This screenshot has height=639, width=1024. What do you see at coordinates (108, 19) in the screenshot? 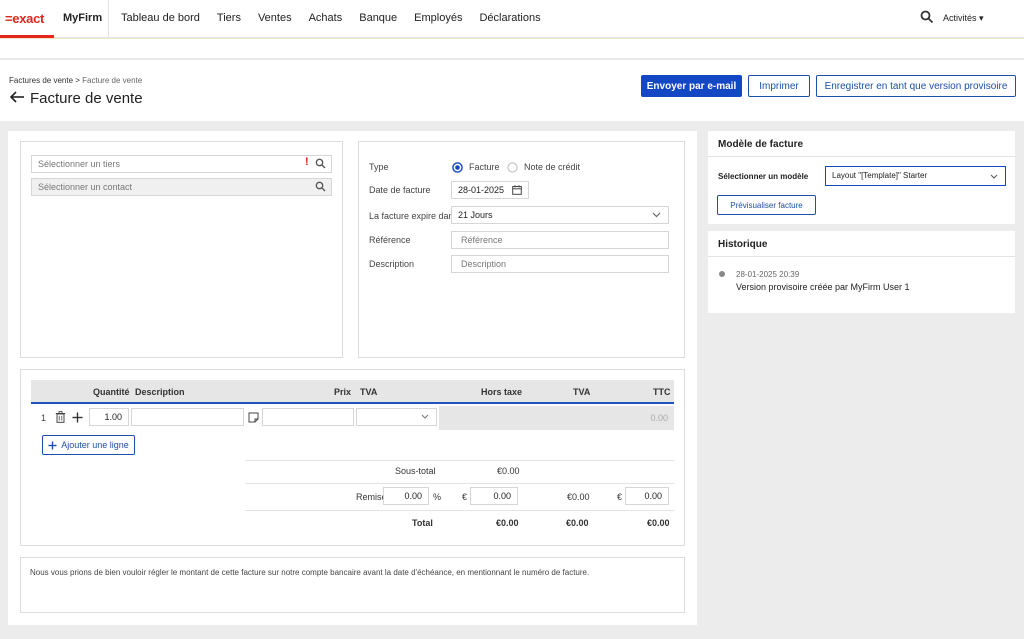
I see `nav-divider` at bounding box center [108, 19].